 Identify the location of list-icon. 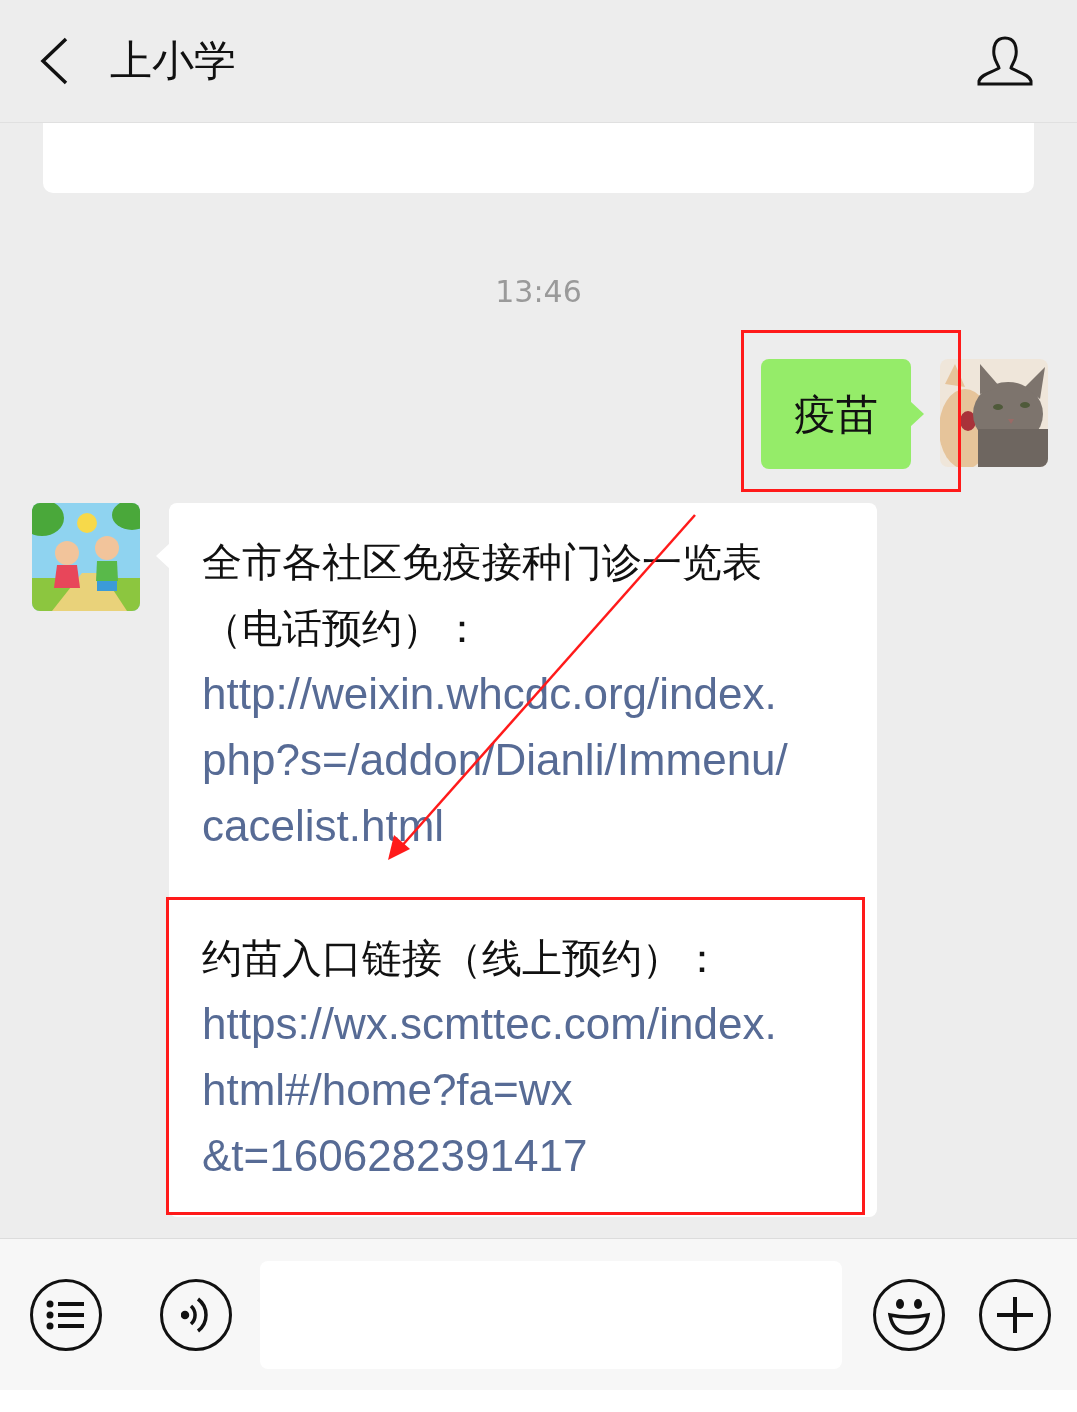
(66, 1314).